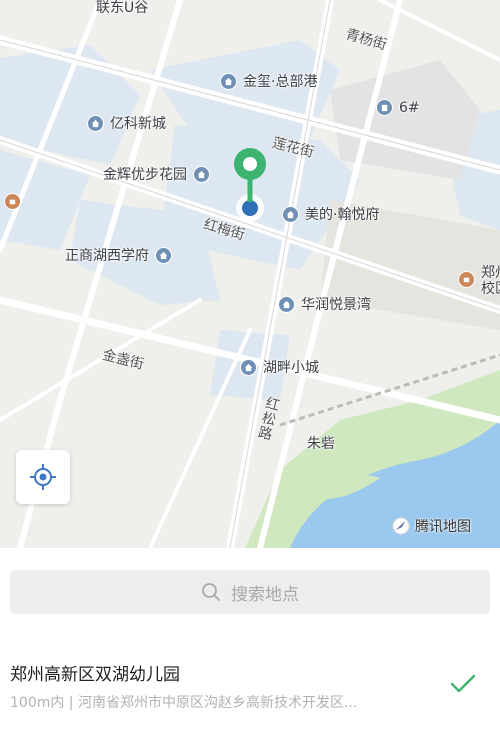 This screenshot has height=741, width=500. What do you see at coordinates (145, 174) in the screenshot?
I see `poi-label: 金辉优步花园` at bounding box center [145, 174].